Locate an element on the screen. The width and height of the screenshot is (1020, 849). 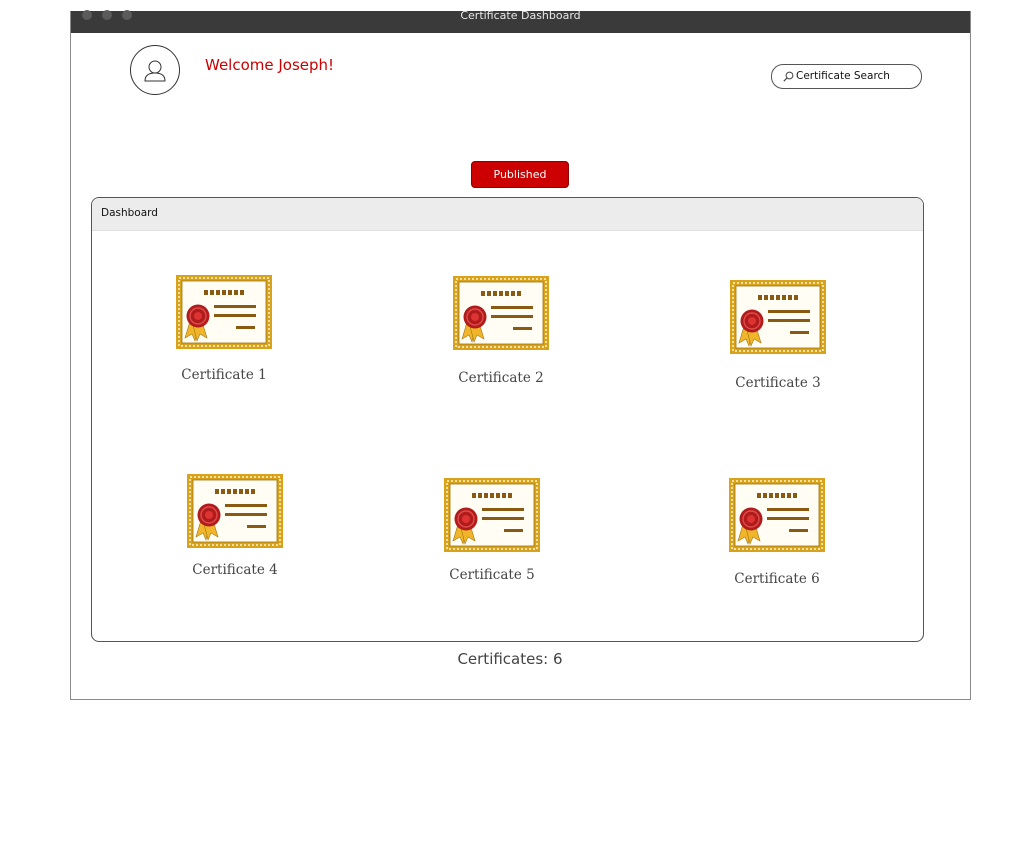
certificate-card: Certificate 3 is located at coordinates (778, 335).